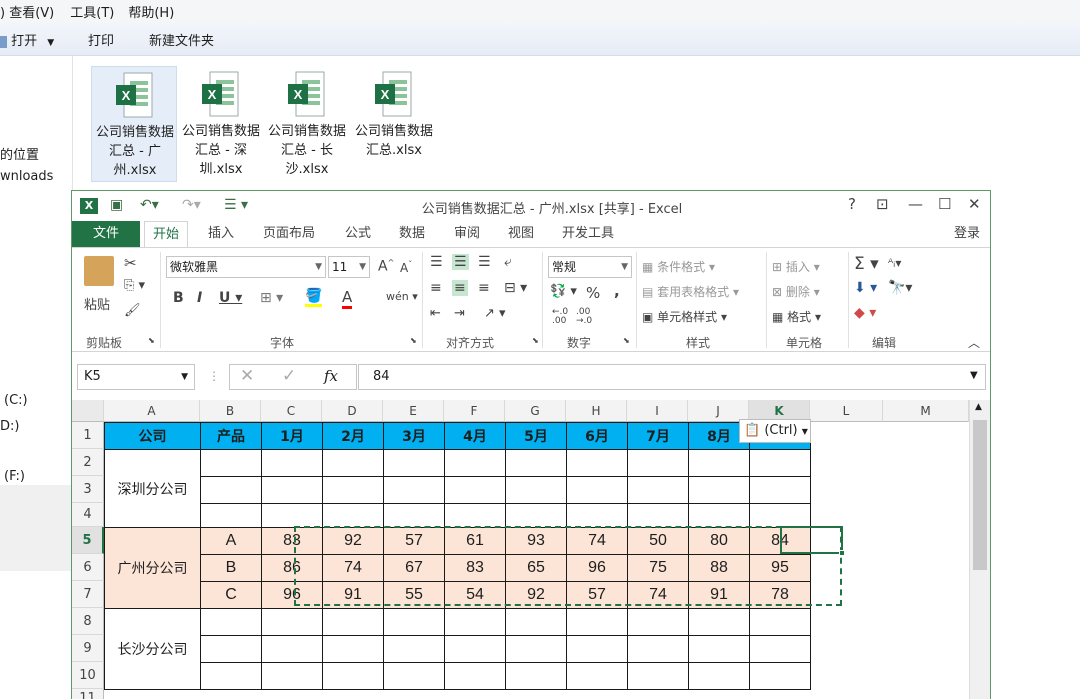  I want to click on nav-item-drive-f: (F:), so click(14, 476).